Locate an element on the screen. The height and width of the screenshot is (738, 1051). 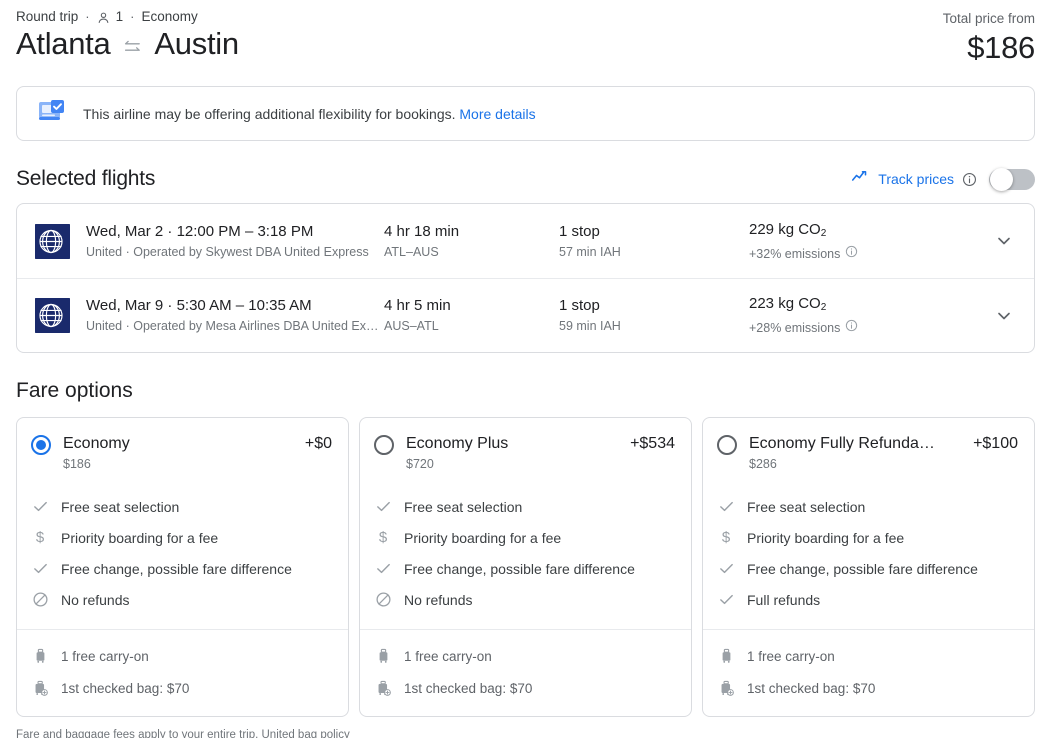
fare-card-header: Economy $186 +$0 is located at coordinates (182, 451).